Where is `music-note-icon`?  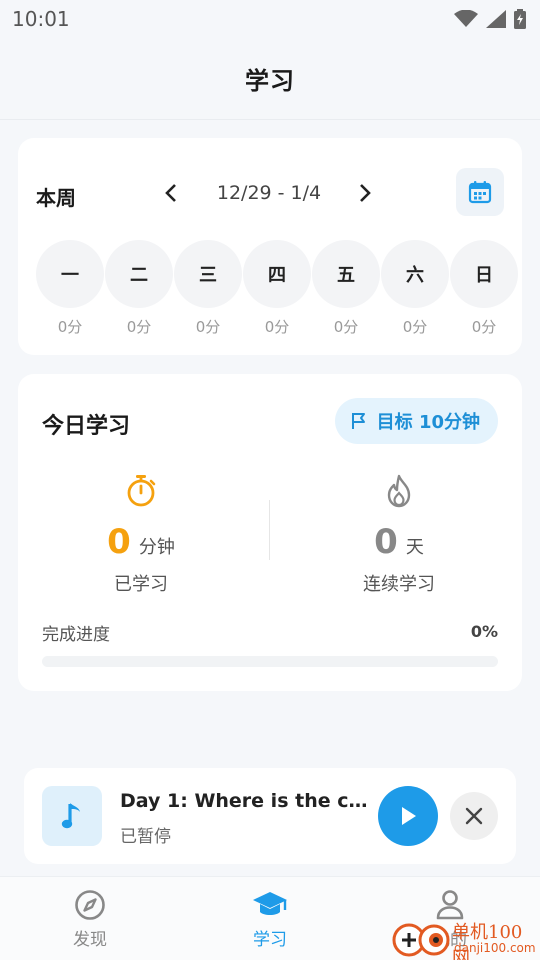
music-note-icon is located at coordinates (70, 816).